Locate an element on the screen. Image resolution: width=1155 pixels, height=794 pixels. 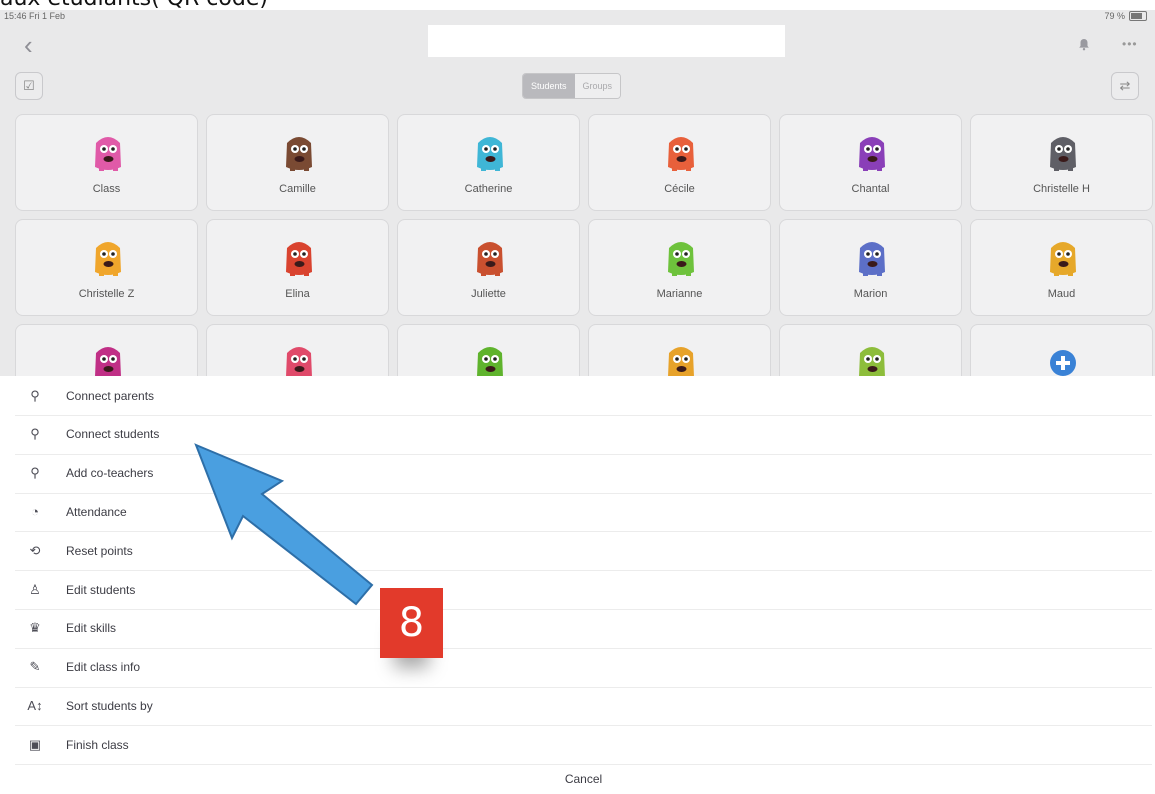
arrow-shape is located at coordinates (284, 524).